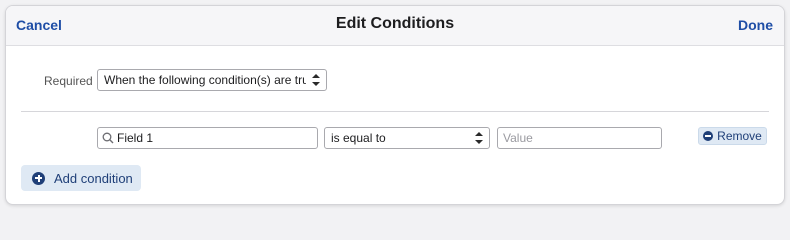 The image size is (790, 240). Describe the element at coordinates (395, 111) in the screenshot. I see `divider` at that location.